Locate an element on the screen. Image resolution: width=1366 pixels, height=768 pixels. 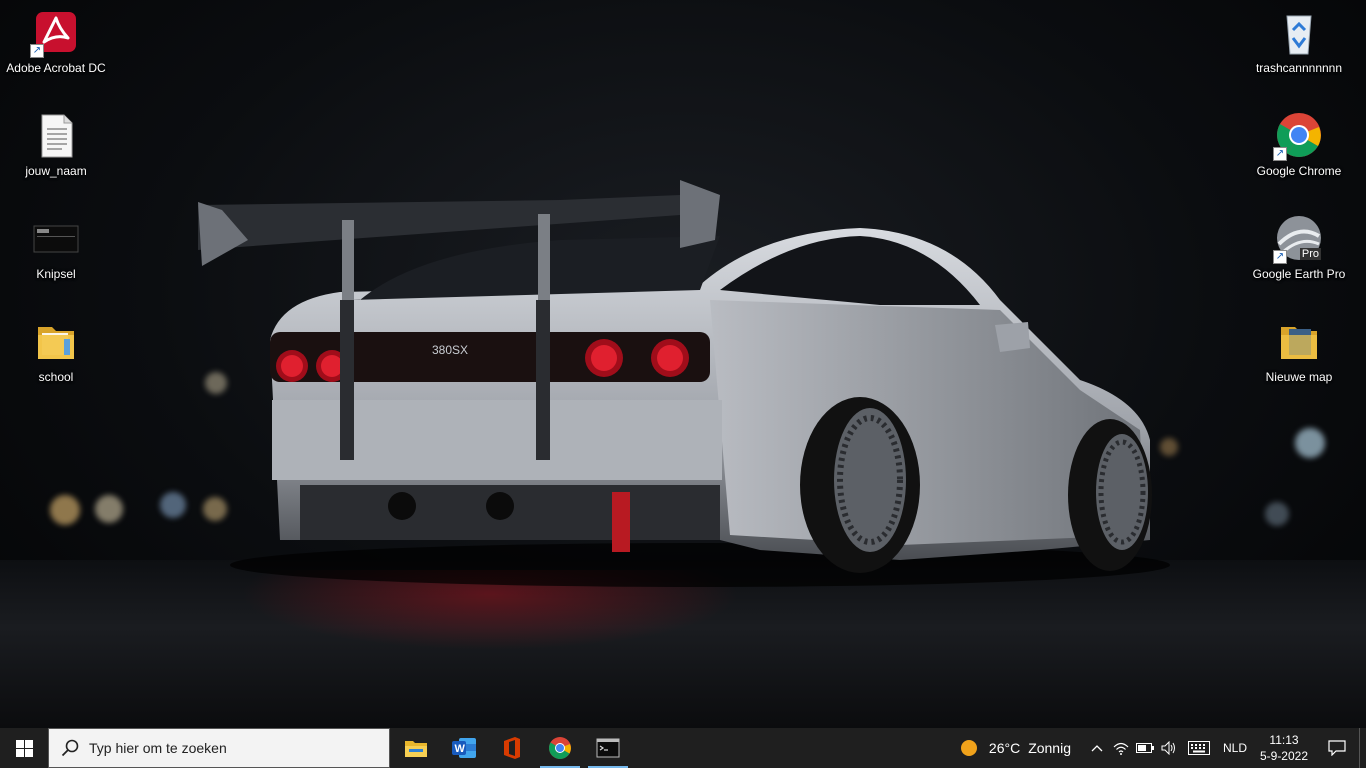
car-badge: 380SX is located at coordinates (450, 350).